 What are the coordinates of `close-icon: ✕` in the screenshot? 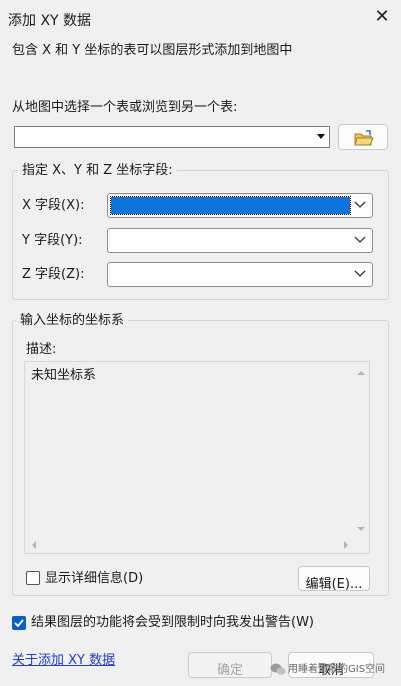 It's located at (382, 17).